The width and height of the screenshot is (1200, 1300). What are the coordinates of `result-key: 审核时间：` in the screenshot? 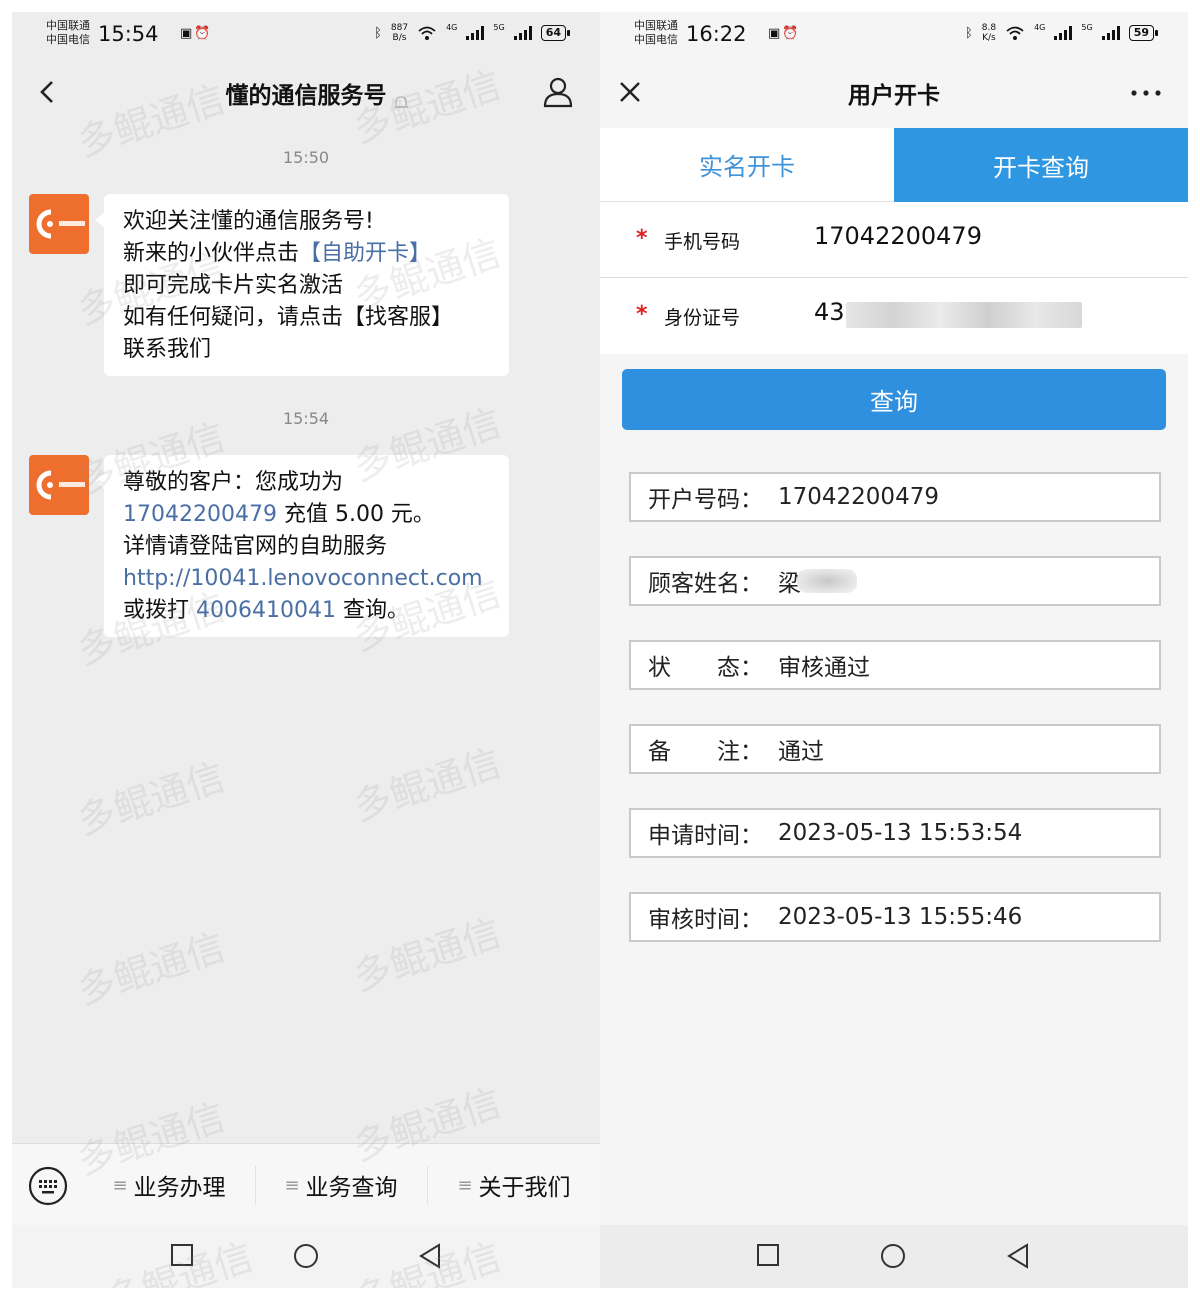 It's located at (705, 920).